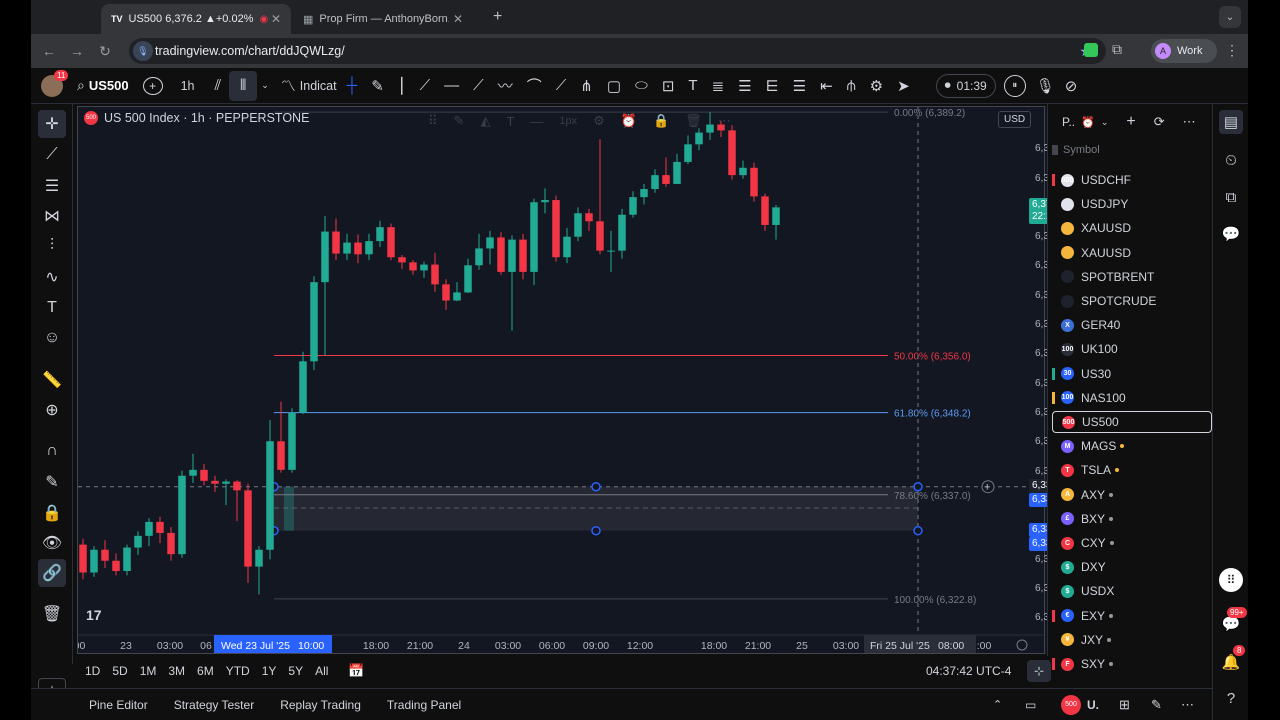  What do you see at coordinates (148, 671) in the screenshot?
I see `range-1m: 1M` at bounding box center [148, 671].